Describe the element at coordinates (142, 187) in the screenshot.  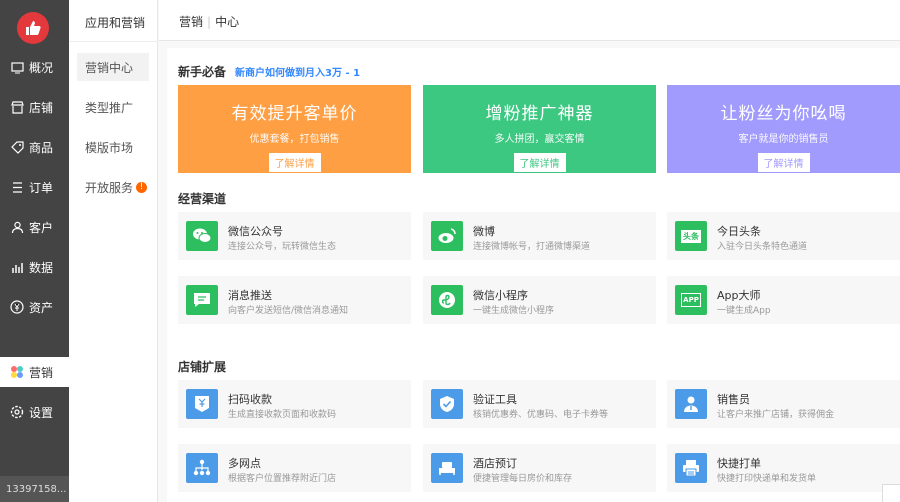
I see `notification-badge: !` at that location.